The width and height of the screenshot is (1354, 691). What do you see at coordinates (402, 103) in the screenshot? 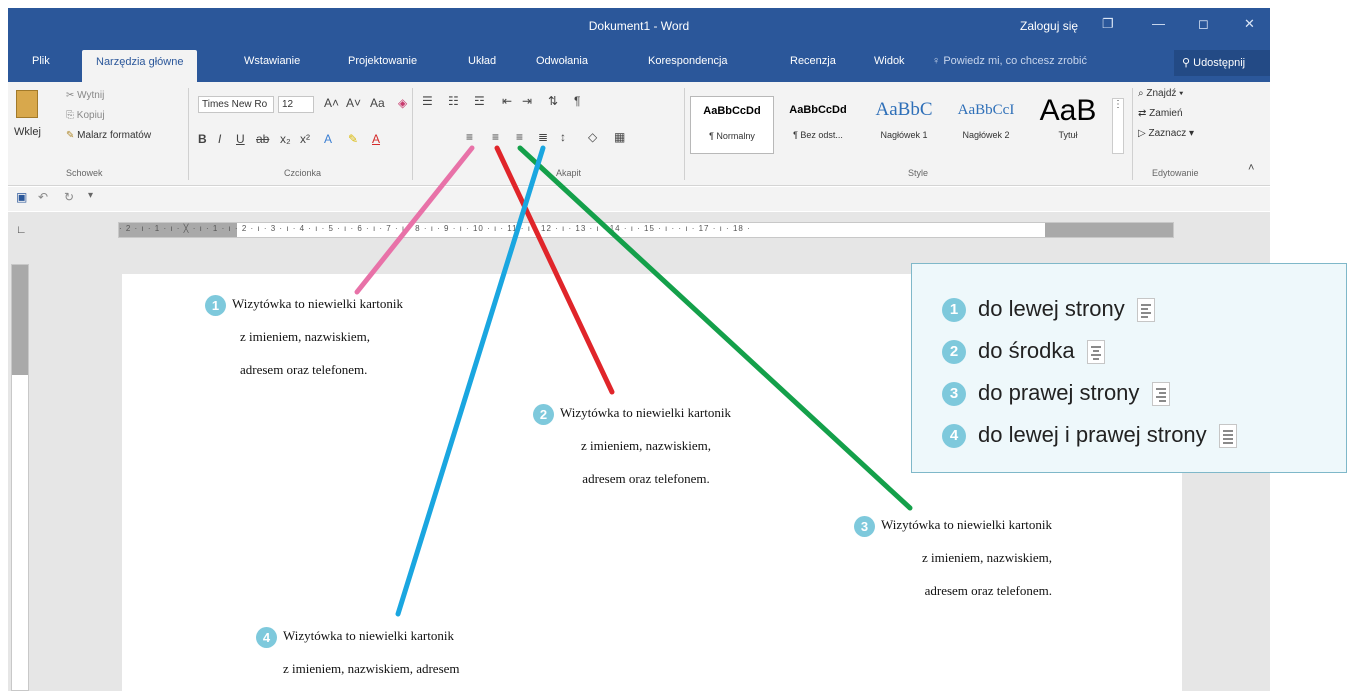
I see `clear-format-icon: ◈` at bounding box center [402, 103].